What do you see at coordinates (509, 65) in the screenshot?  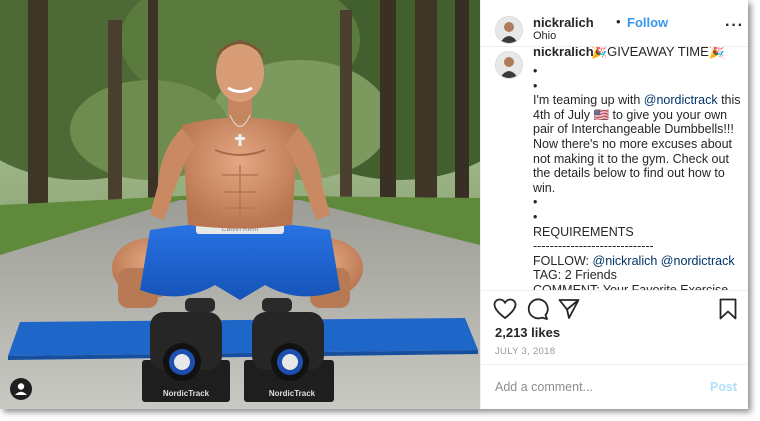 I see `caption-avatar` at bounding box center [509, 65].